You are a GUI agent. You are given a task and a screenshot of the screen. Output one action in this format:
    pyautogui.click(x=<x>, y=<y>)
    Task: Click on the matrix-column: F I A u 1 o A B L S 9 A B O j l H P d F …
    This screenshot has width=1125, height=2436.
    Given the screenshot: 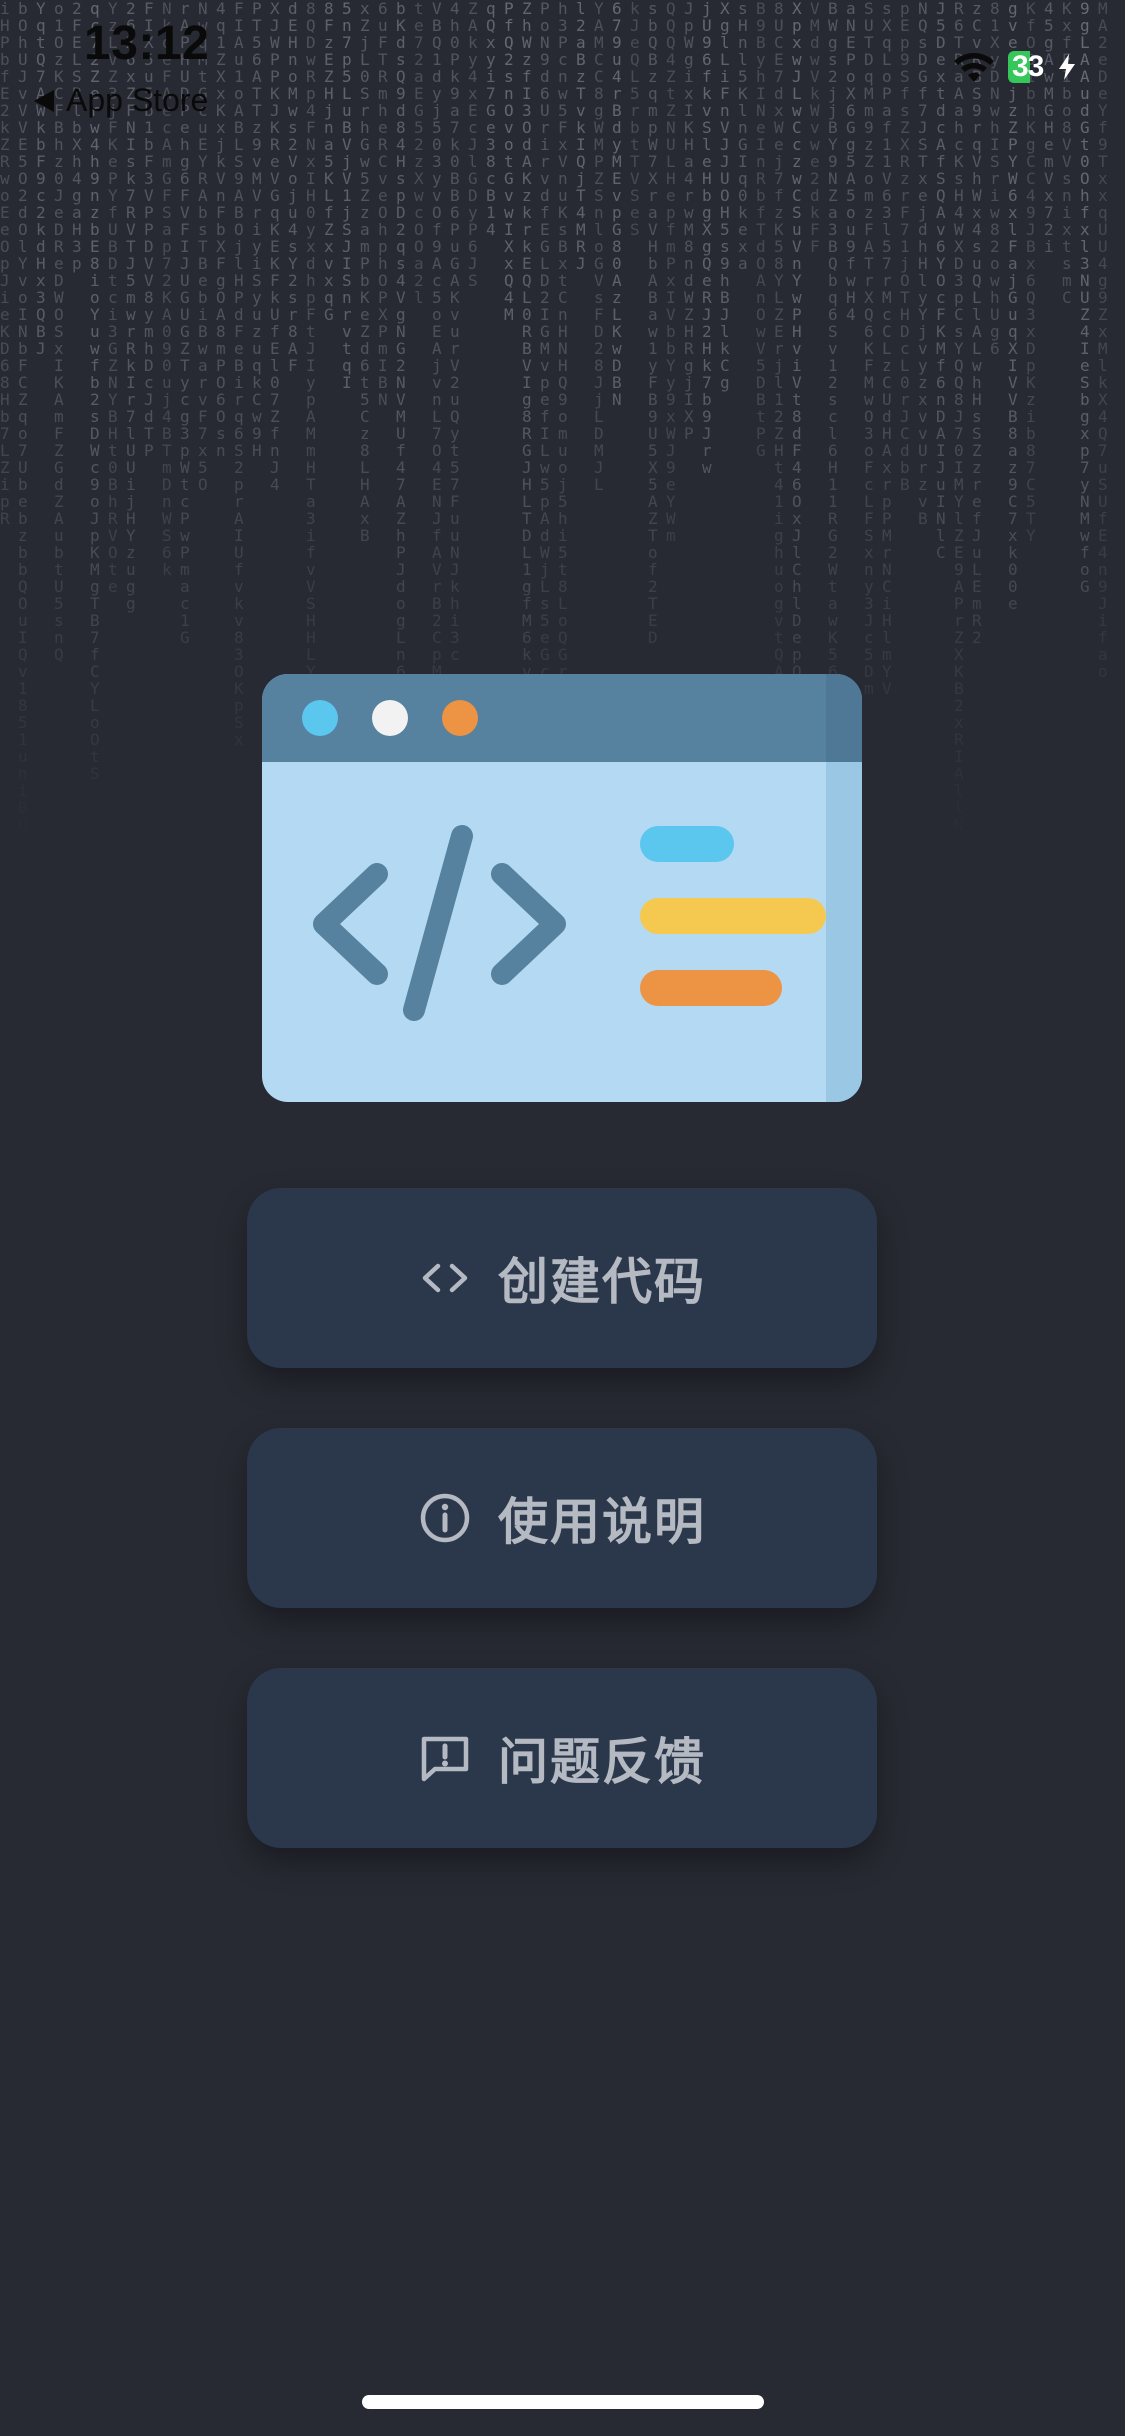 What is the action you would take?
    pyautogui.click(x=239, y=374)
    